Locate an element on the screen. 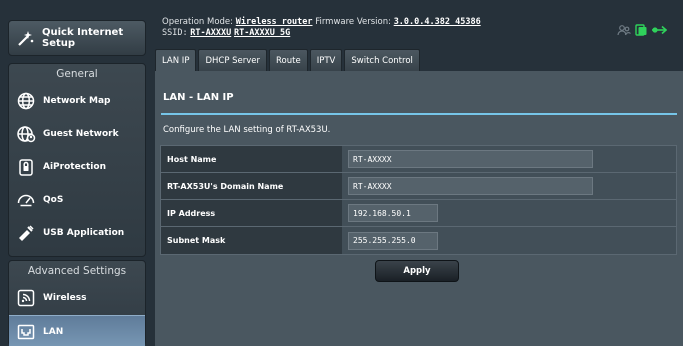 The width and height of the screenshot is (683, 346). domain-name-label: RT-AX53U's Domain Name is located at coordinates (251, 186).